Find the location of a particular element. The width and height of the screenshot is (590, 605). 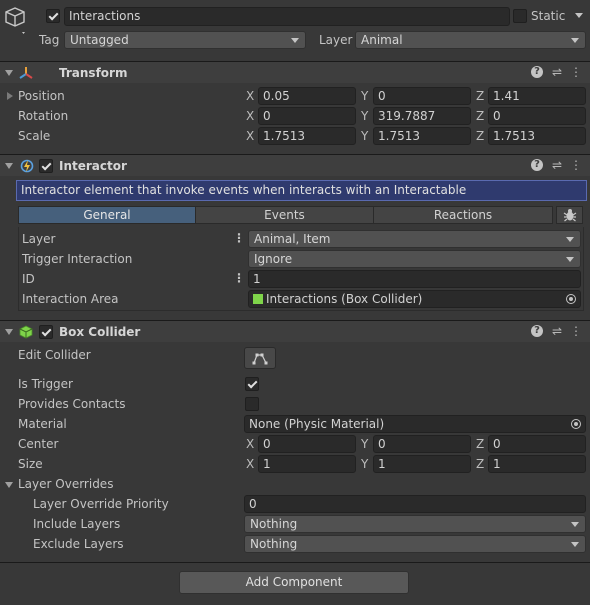

layer-value: Animal is located at coordinates (382, 40).